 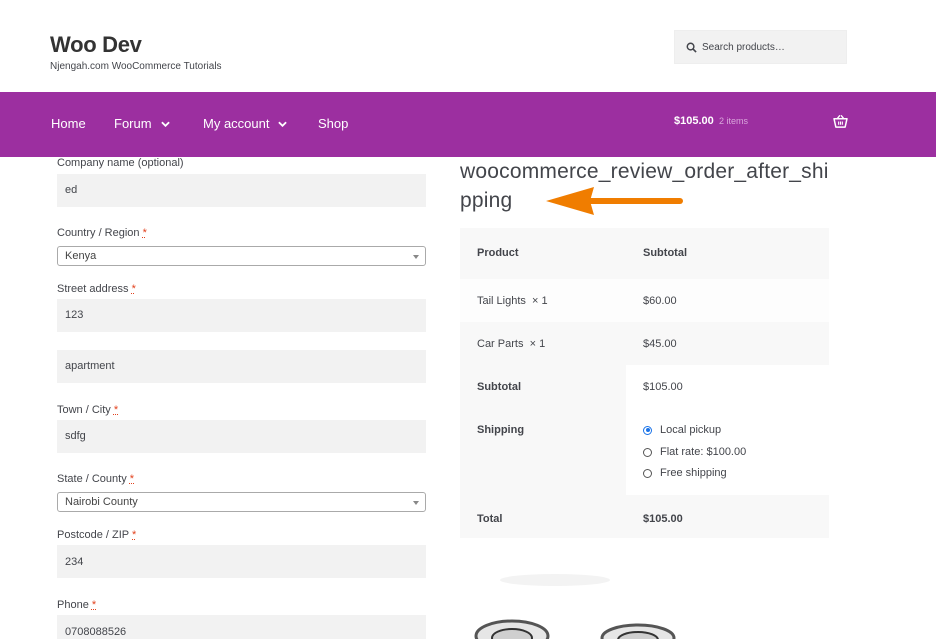 I want to click on nav-item-label: Forum, so click(x=133, y=123).